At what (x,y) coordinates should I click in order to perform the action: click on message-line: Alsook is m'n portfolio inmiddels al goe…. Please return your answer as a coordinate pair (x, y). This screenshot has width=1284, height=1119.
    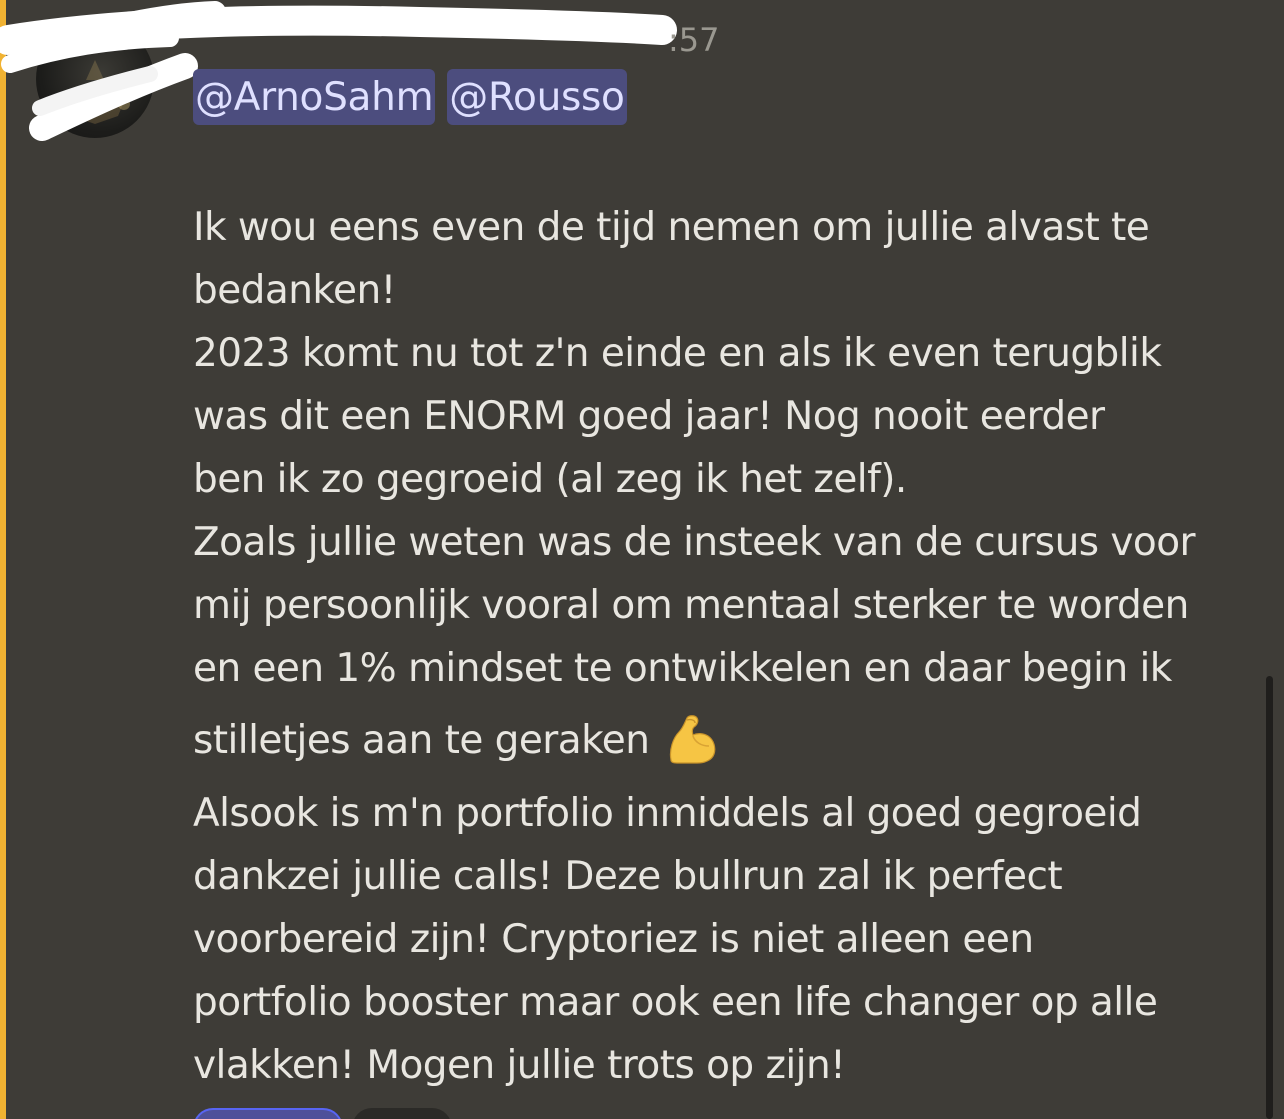
    Looking at the image, I should click on (667, 813).